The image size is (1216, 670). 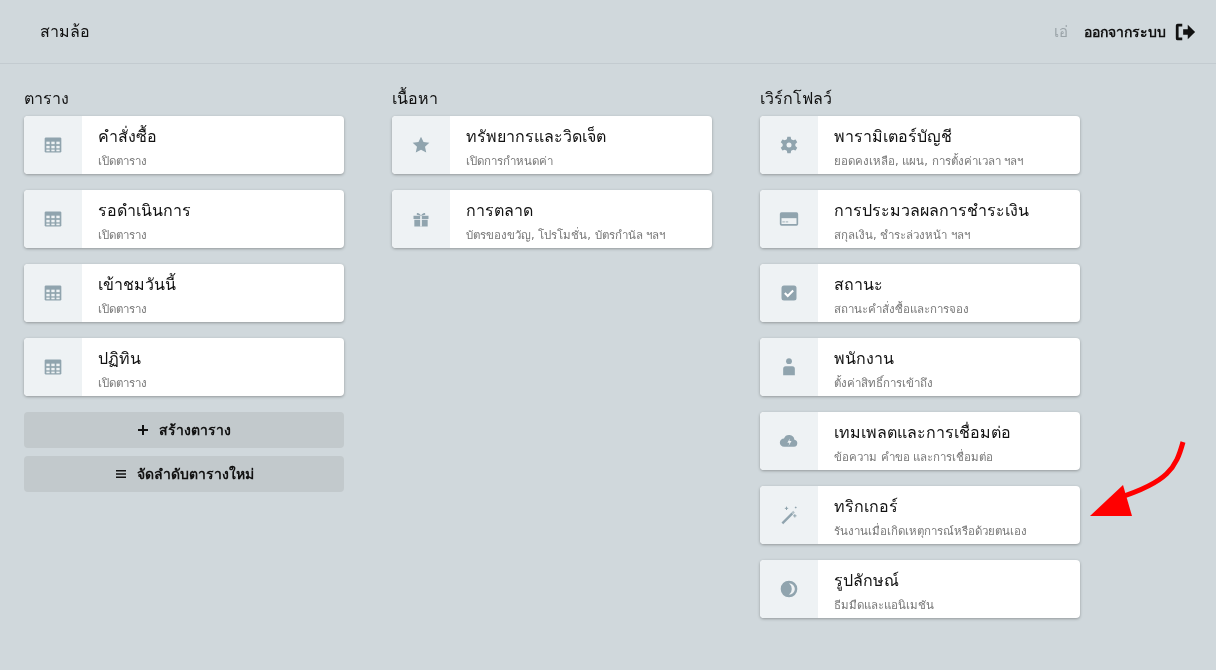 What do you see at coordinates (184, 293) in the screenshot?
I see `settings-card: เข้าชมวันนี้ เปิดตาราง` at bounding box center [184, 293].